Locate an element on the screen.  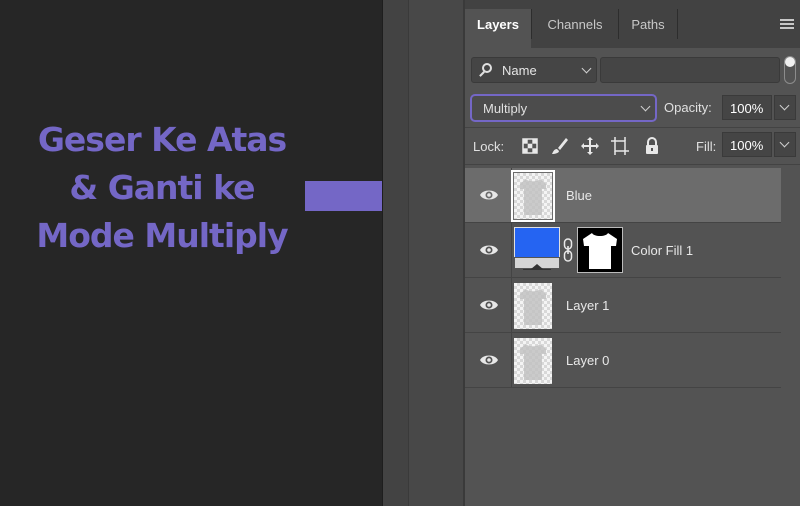
layer-mask-thumbnail is located at coordinates (600, 250).